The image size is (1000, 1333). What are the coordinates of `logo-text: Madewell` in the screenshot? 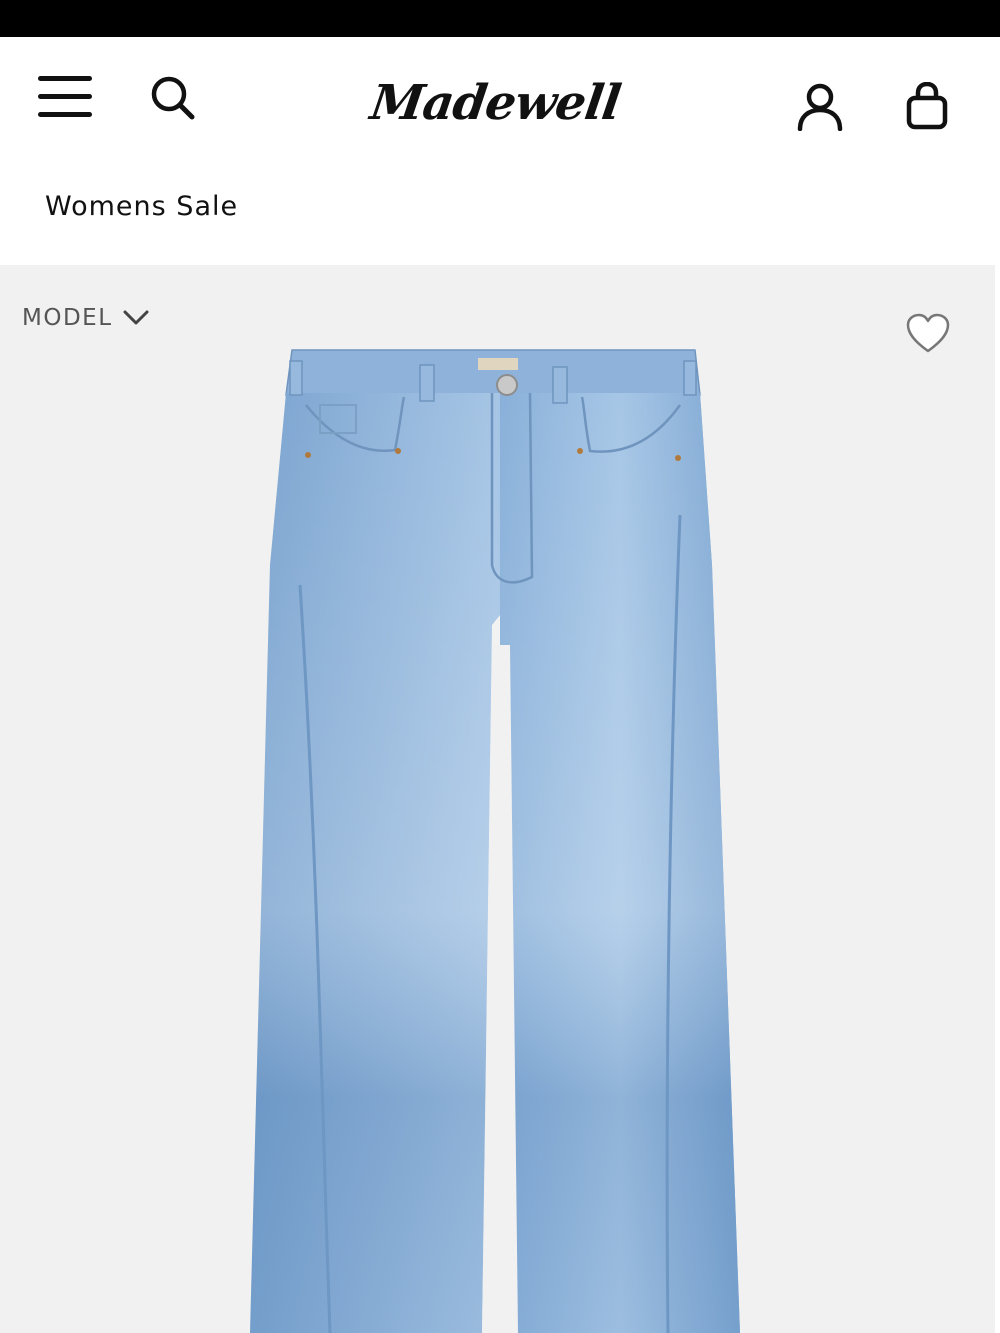 It's located at (495, 103).